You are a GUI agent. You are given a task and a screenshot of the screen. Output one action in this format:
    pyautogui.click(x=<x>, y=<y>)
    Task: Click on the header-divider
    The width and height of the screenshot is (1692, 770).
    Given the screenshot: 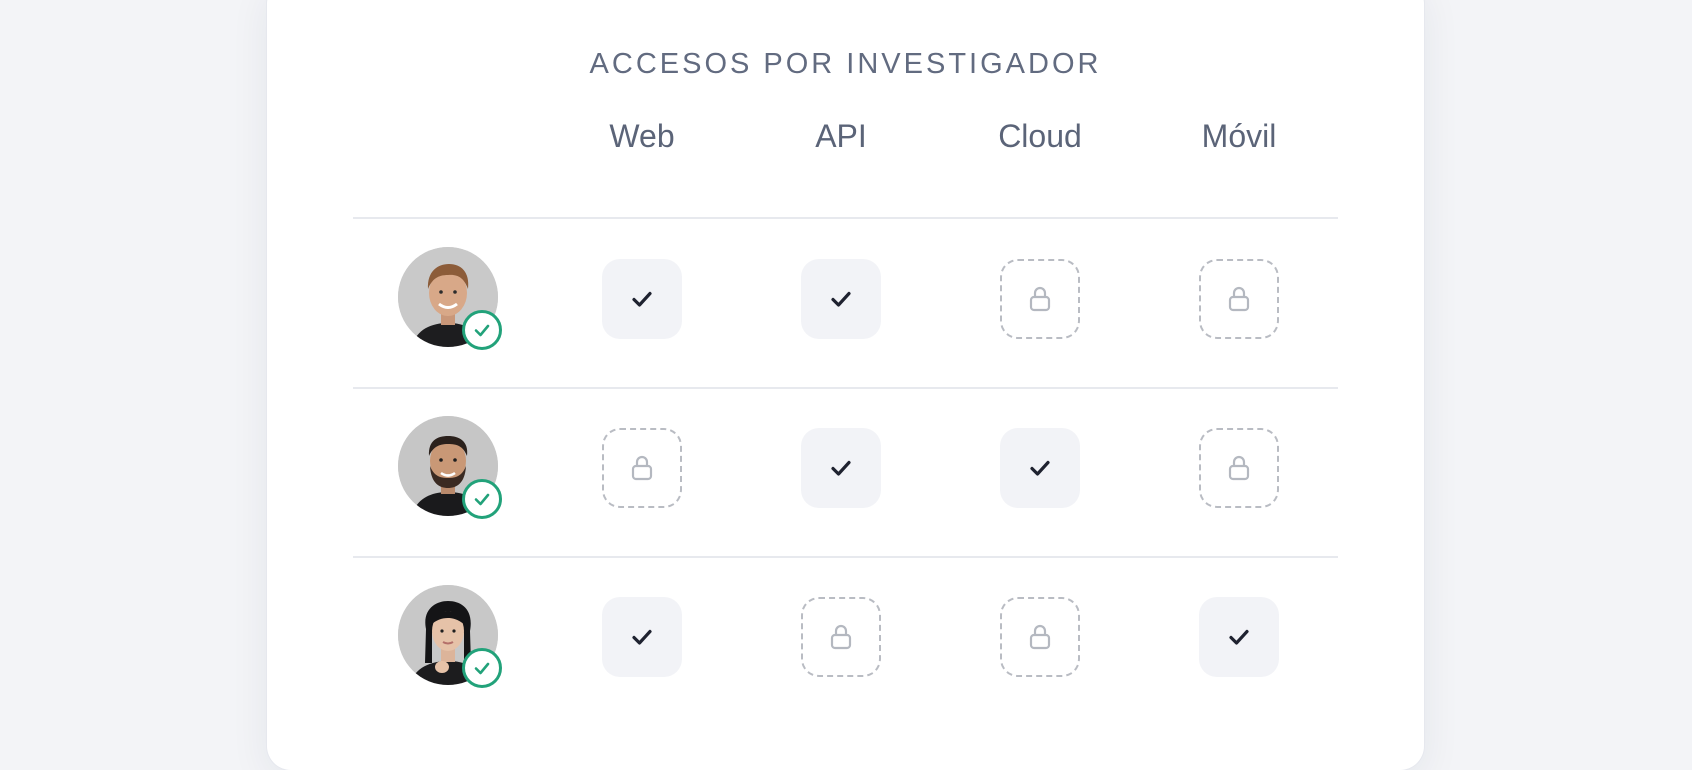 What is the action you would take?
    pyautogui.click(x=845, y=218)
    